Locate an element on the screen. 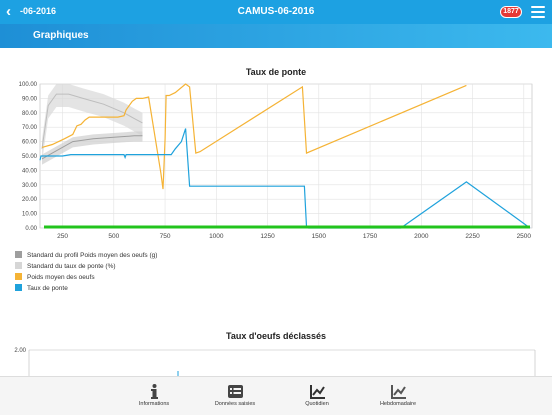 The height and width of the screenshot is (415, 552). chart1-x-tick: 2250 is located at coordinates (472, 236).